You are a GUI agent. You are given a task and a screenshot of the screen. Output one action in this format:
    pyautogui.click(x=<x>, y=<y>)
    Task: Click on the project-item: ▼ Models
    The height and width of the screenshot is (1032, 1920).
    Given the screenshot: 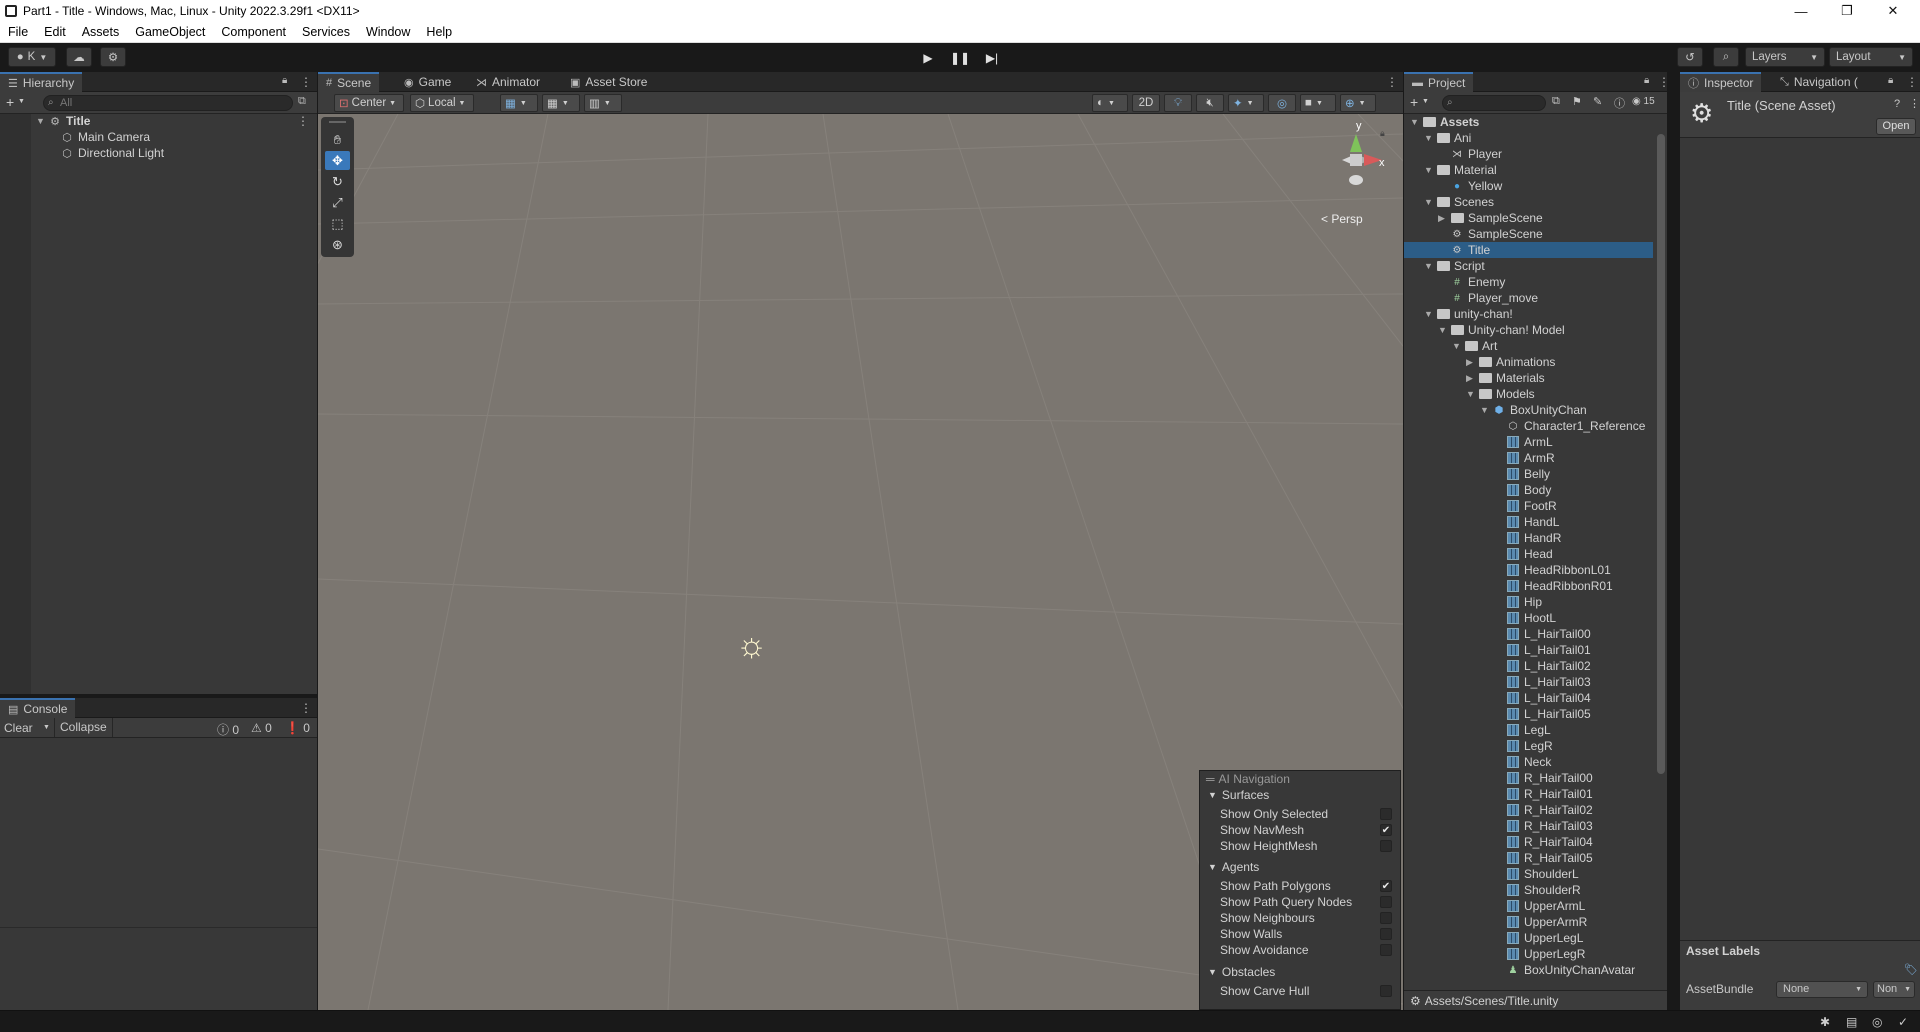 What is the action you would take?
    pyautogui.click(x=1528, y=394)
    